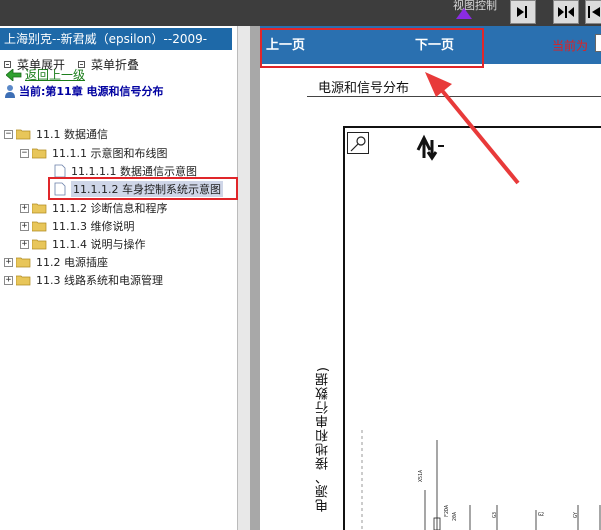 The height and width of the screenshot is (530, 601). I want to click on current-page-label: 当前为, so click(570, 46).